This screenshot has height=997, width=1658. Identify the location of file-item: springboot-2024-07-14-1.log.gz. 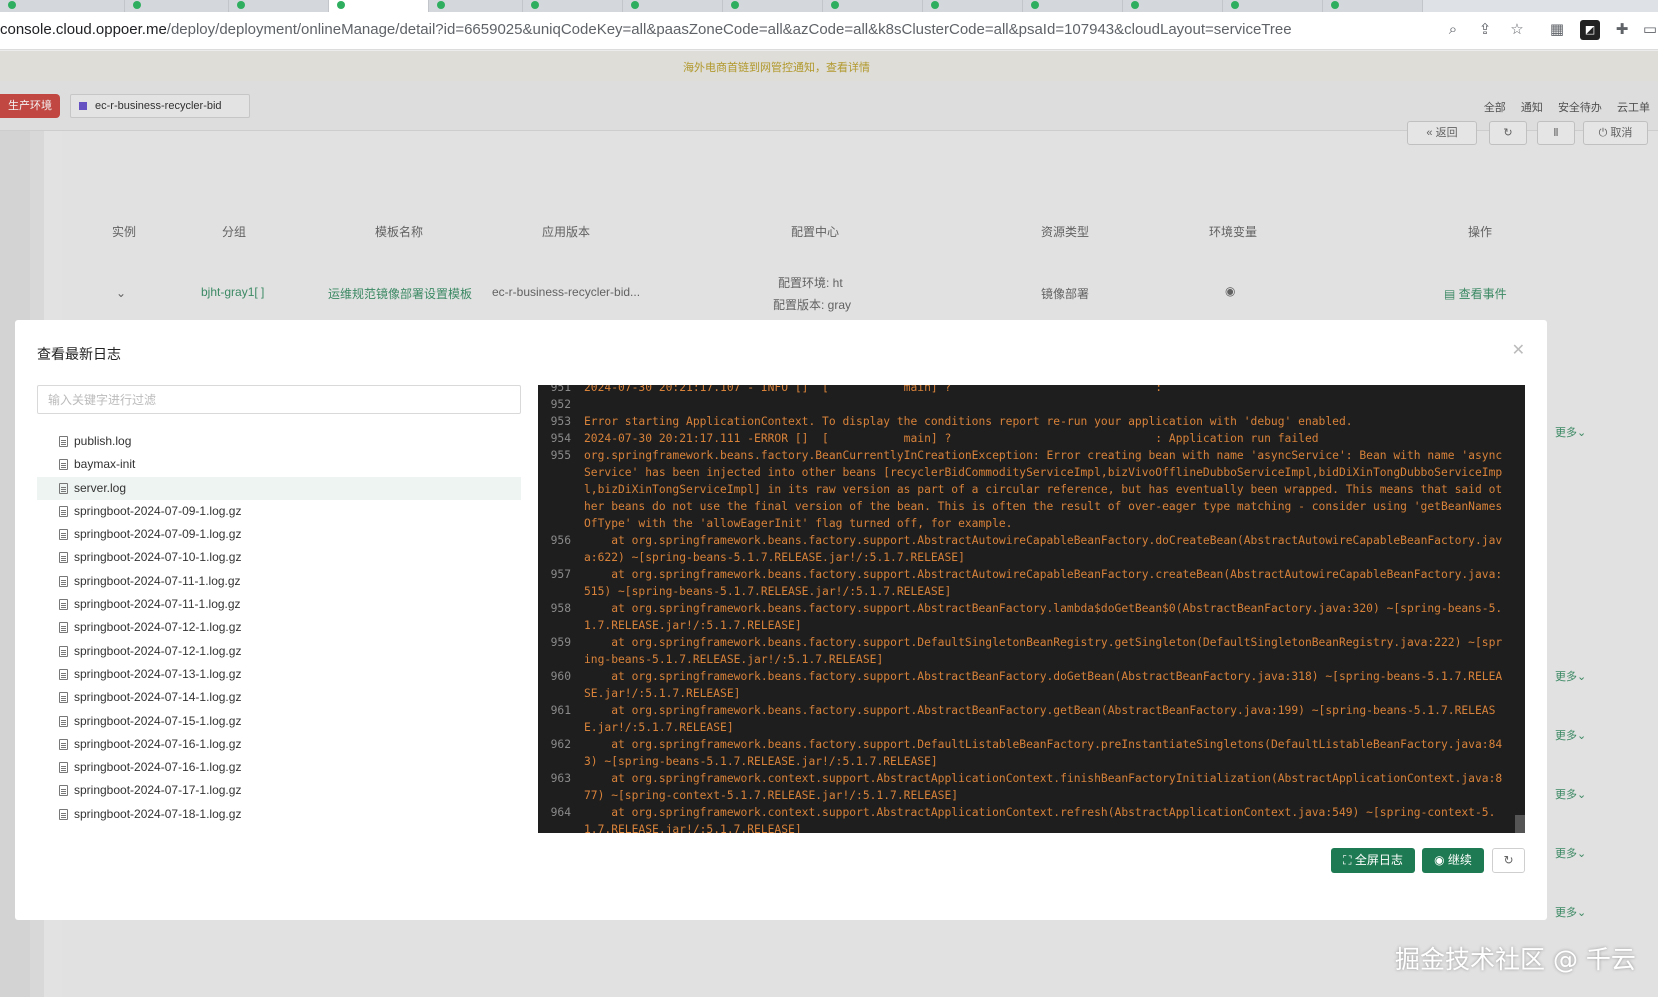
(279, 697).